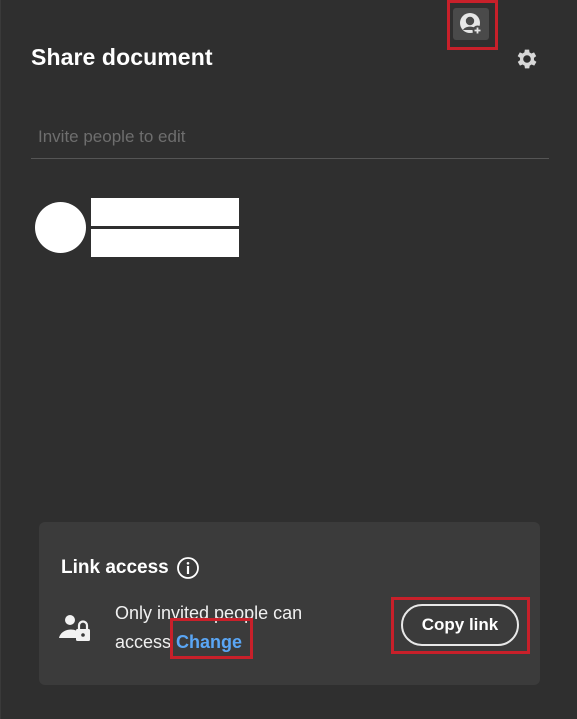 This screenshot has width=577, height=719. I want to click on copy-link-button: Copy link, so click(460, 625).